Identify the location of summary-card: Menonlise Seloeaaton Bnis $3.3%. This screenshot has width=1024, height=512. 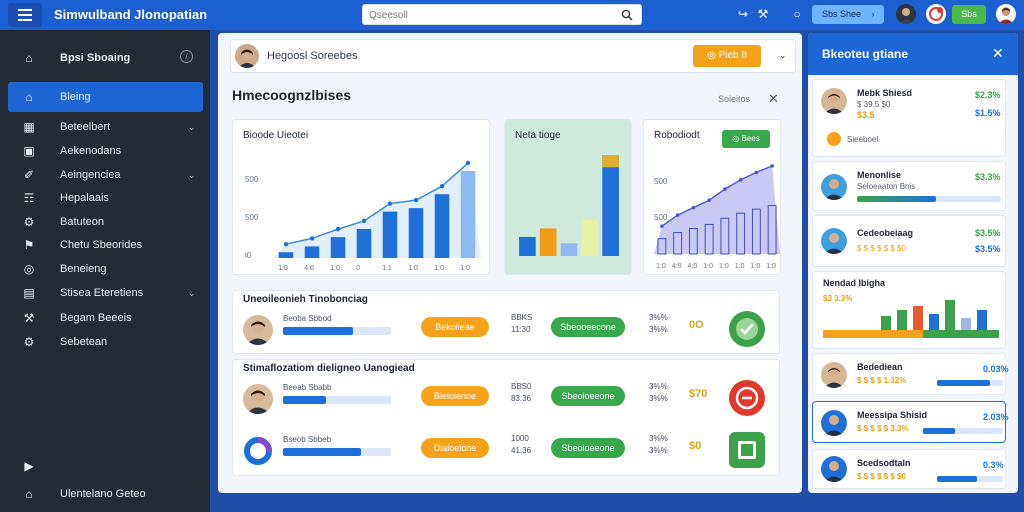
(909, 186).